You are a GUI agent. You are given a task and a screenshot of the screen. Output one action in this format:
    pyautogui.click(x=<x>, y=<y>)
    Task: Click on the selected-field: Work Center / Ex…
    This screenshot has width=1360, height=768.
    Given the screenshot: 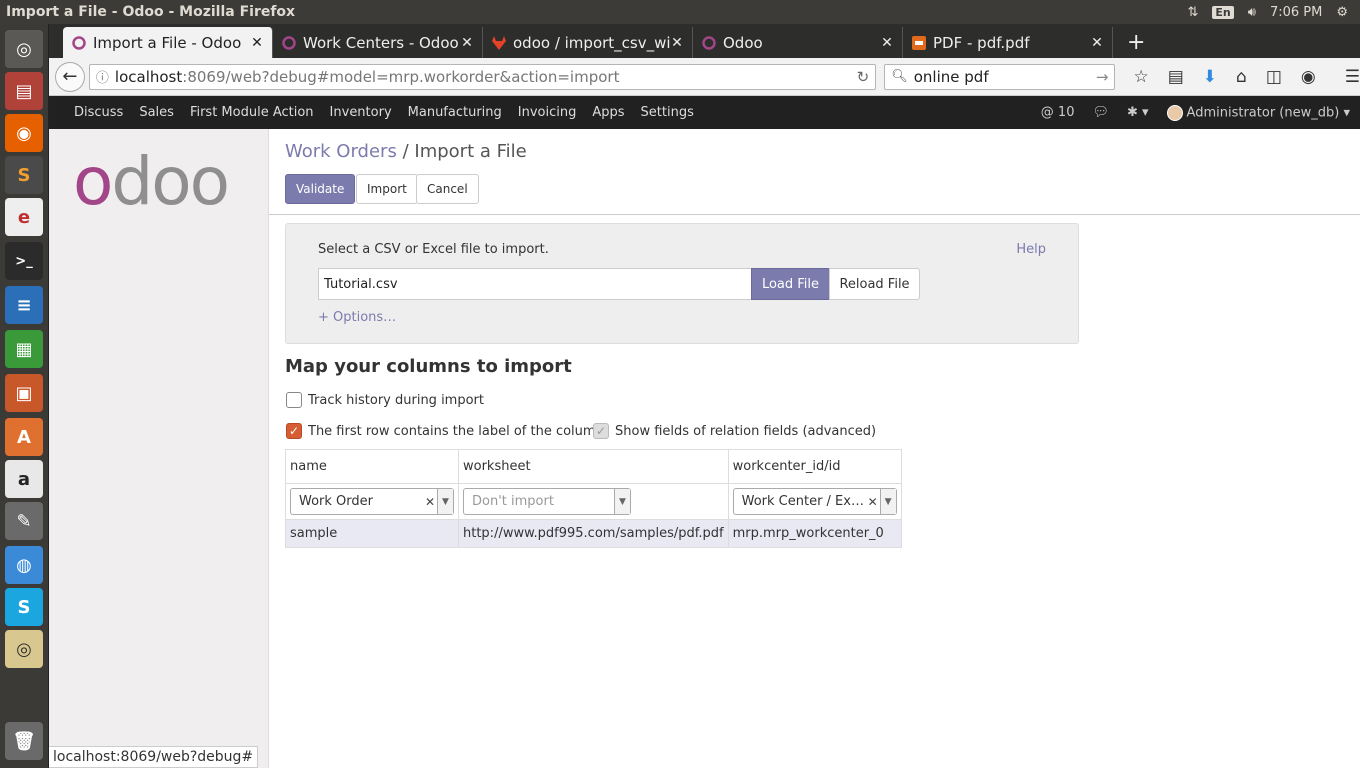 What is the action you would take?
    pyautogui.click(x=802, y=501)
    